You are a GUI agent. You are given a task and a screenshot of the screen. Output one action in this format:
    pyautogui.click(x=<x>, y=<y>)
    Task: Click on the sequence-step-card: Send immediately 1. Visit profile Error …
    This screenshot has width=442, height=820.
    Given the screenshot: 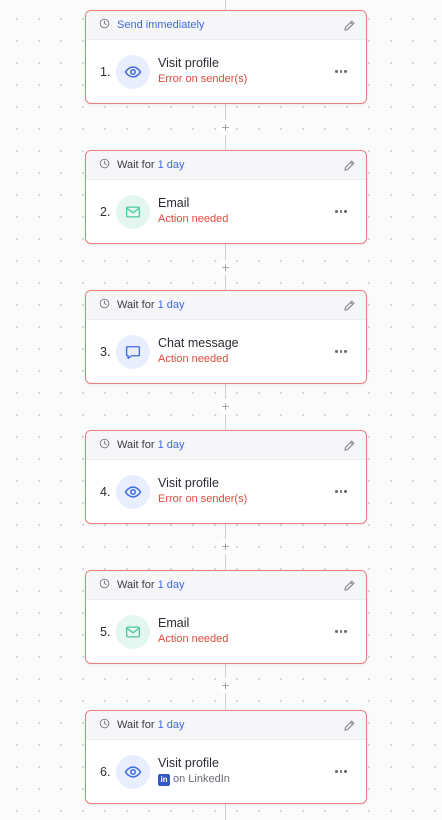 What is the action you would take?
    pyautogui.click(x=226, y=57)
    